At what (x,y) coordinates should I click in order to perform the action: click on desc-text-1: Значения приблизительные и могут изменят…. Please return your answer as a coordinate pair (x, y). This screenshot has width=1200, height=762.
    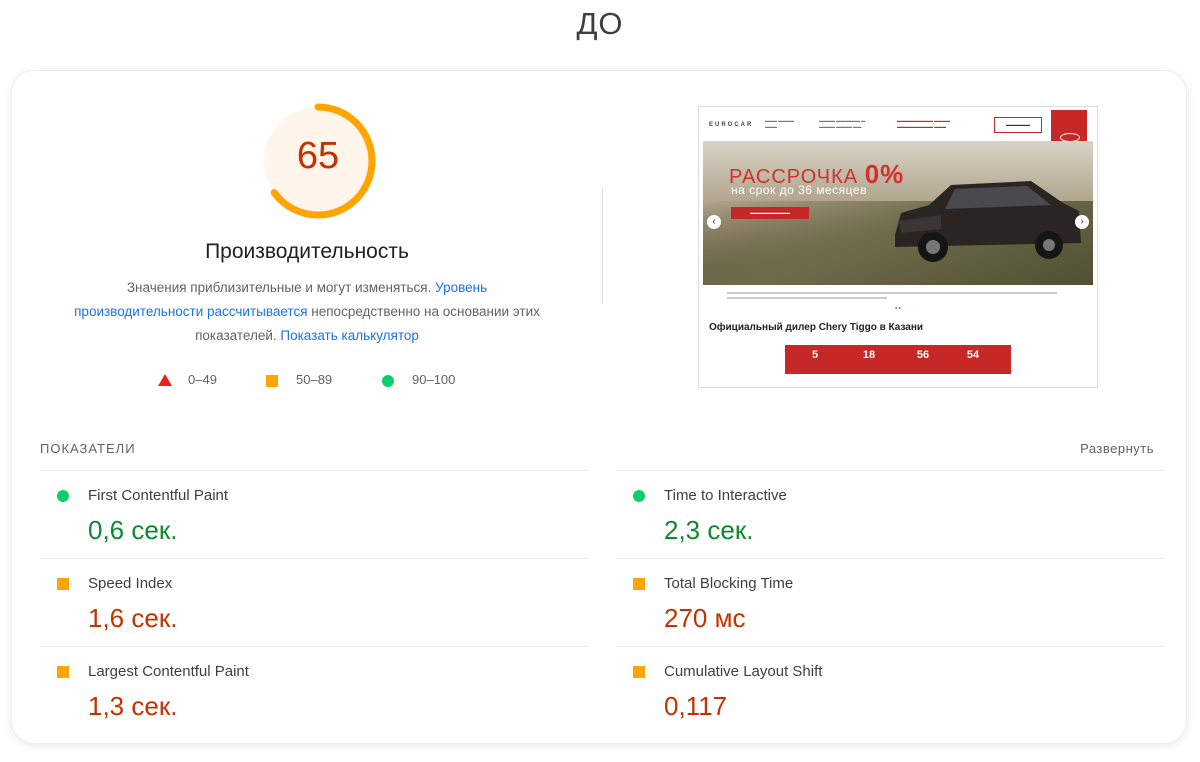
    Looking at the image, I should click on (281, 287).